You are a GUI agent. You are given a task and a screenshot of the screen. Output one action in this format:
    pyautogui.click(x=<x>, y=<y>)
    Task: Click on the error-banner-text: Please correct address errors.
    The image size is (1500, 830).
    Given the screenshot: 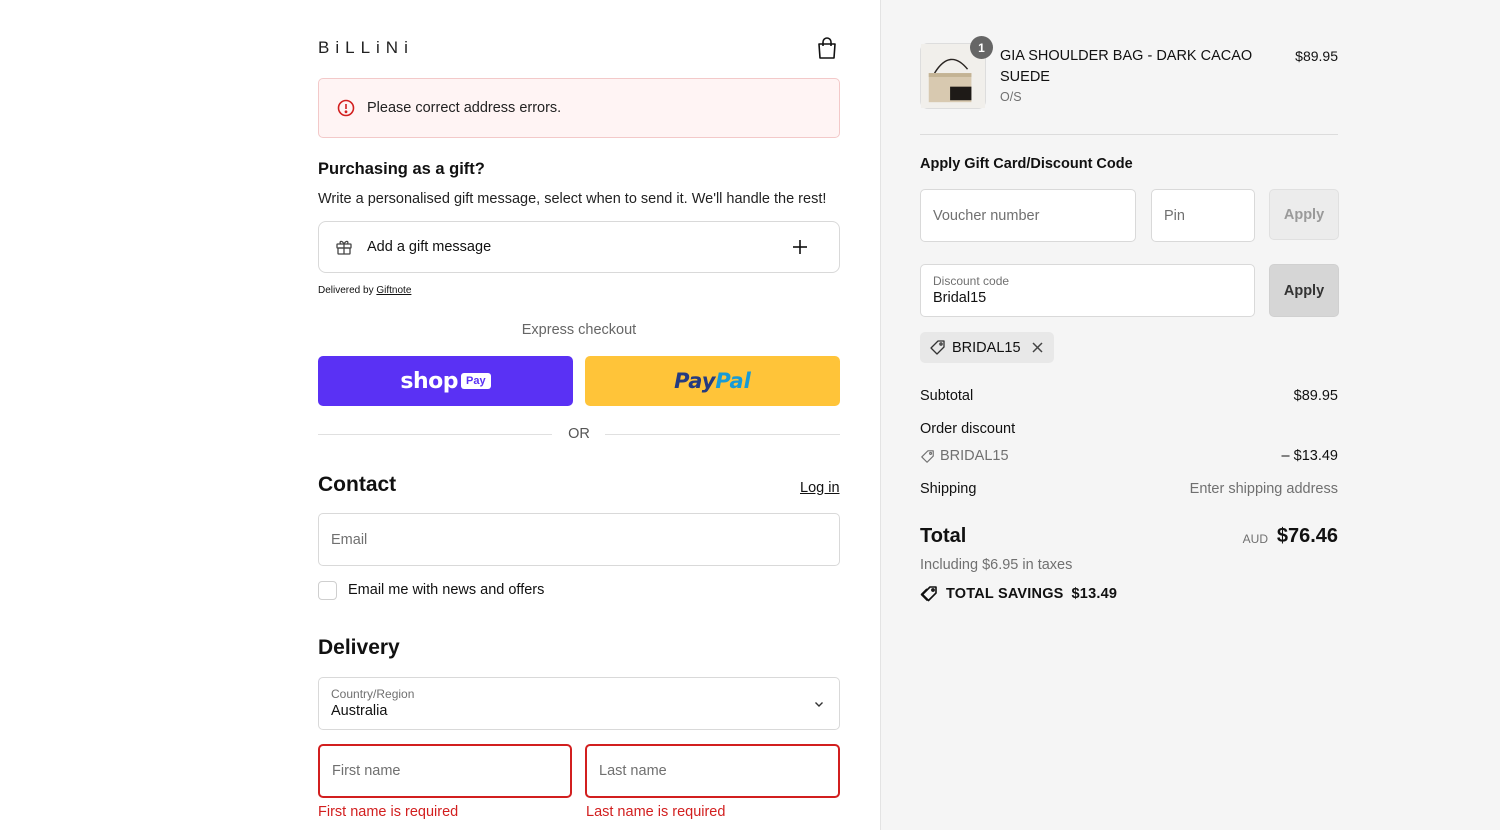 What is the action you would take?
    pyautogui.click(x=464, y=108)
    